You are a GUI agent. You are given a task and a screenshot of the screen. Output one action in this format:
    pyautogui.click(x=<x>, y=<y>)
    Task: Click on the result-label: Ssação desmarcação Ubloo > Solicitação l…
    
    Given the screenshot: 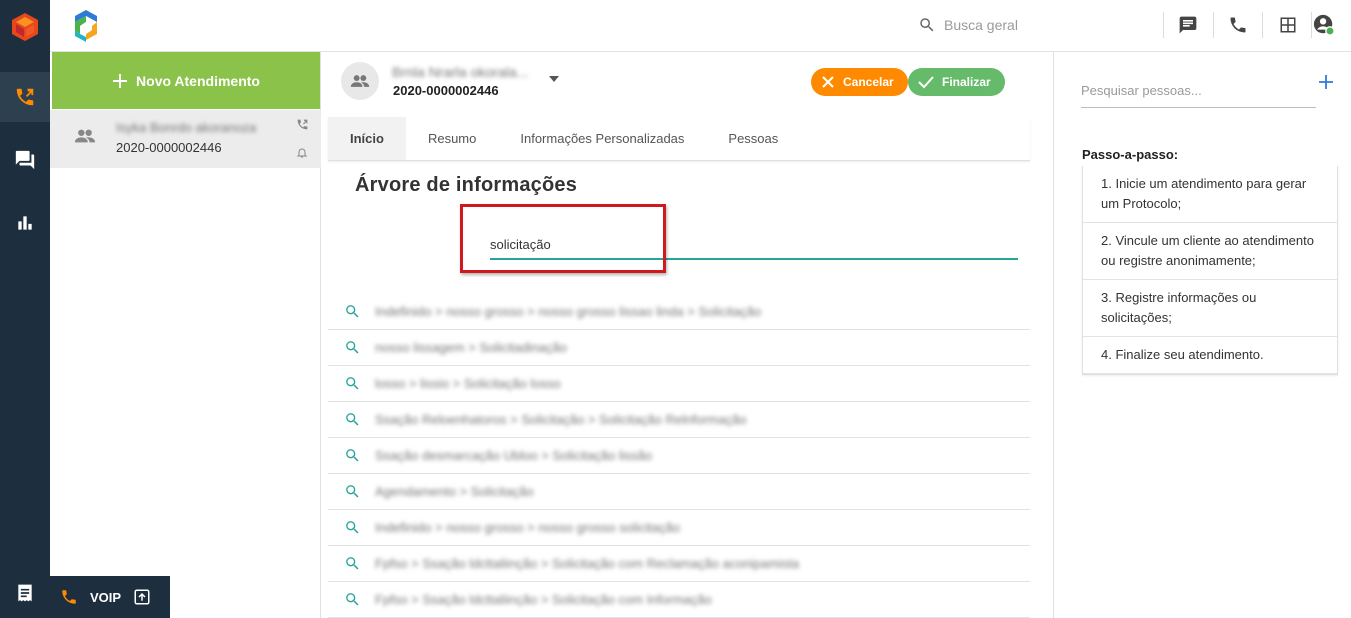 What is the action you would take?
    pyautogui.click(x=514, y=455)
    